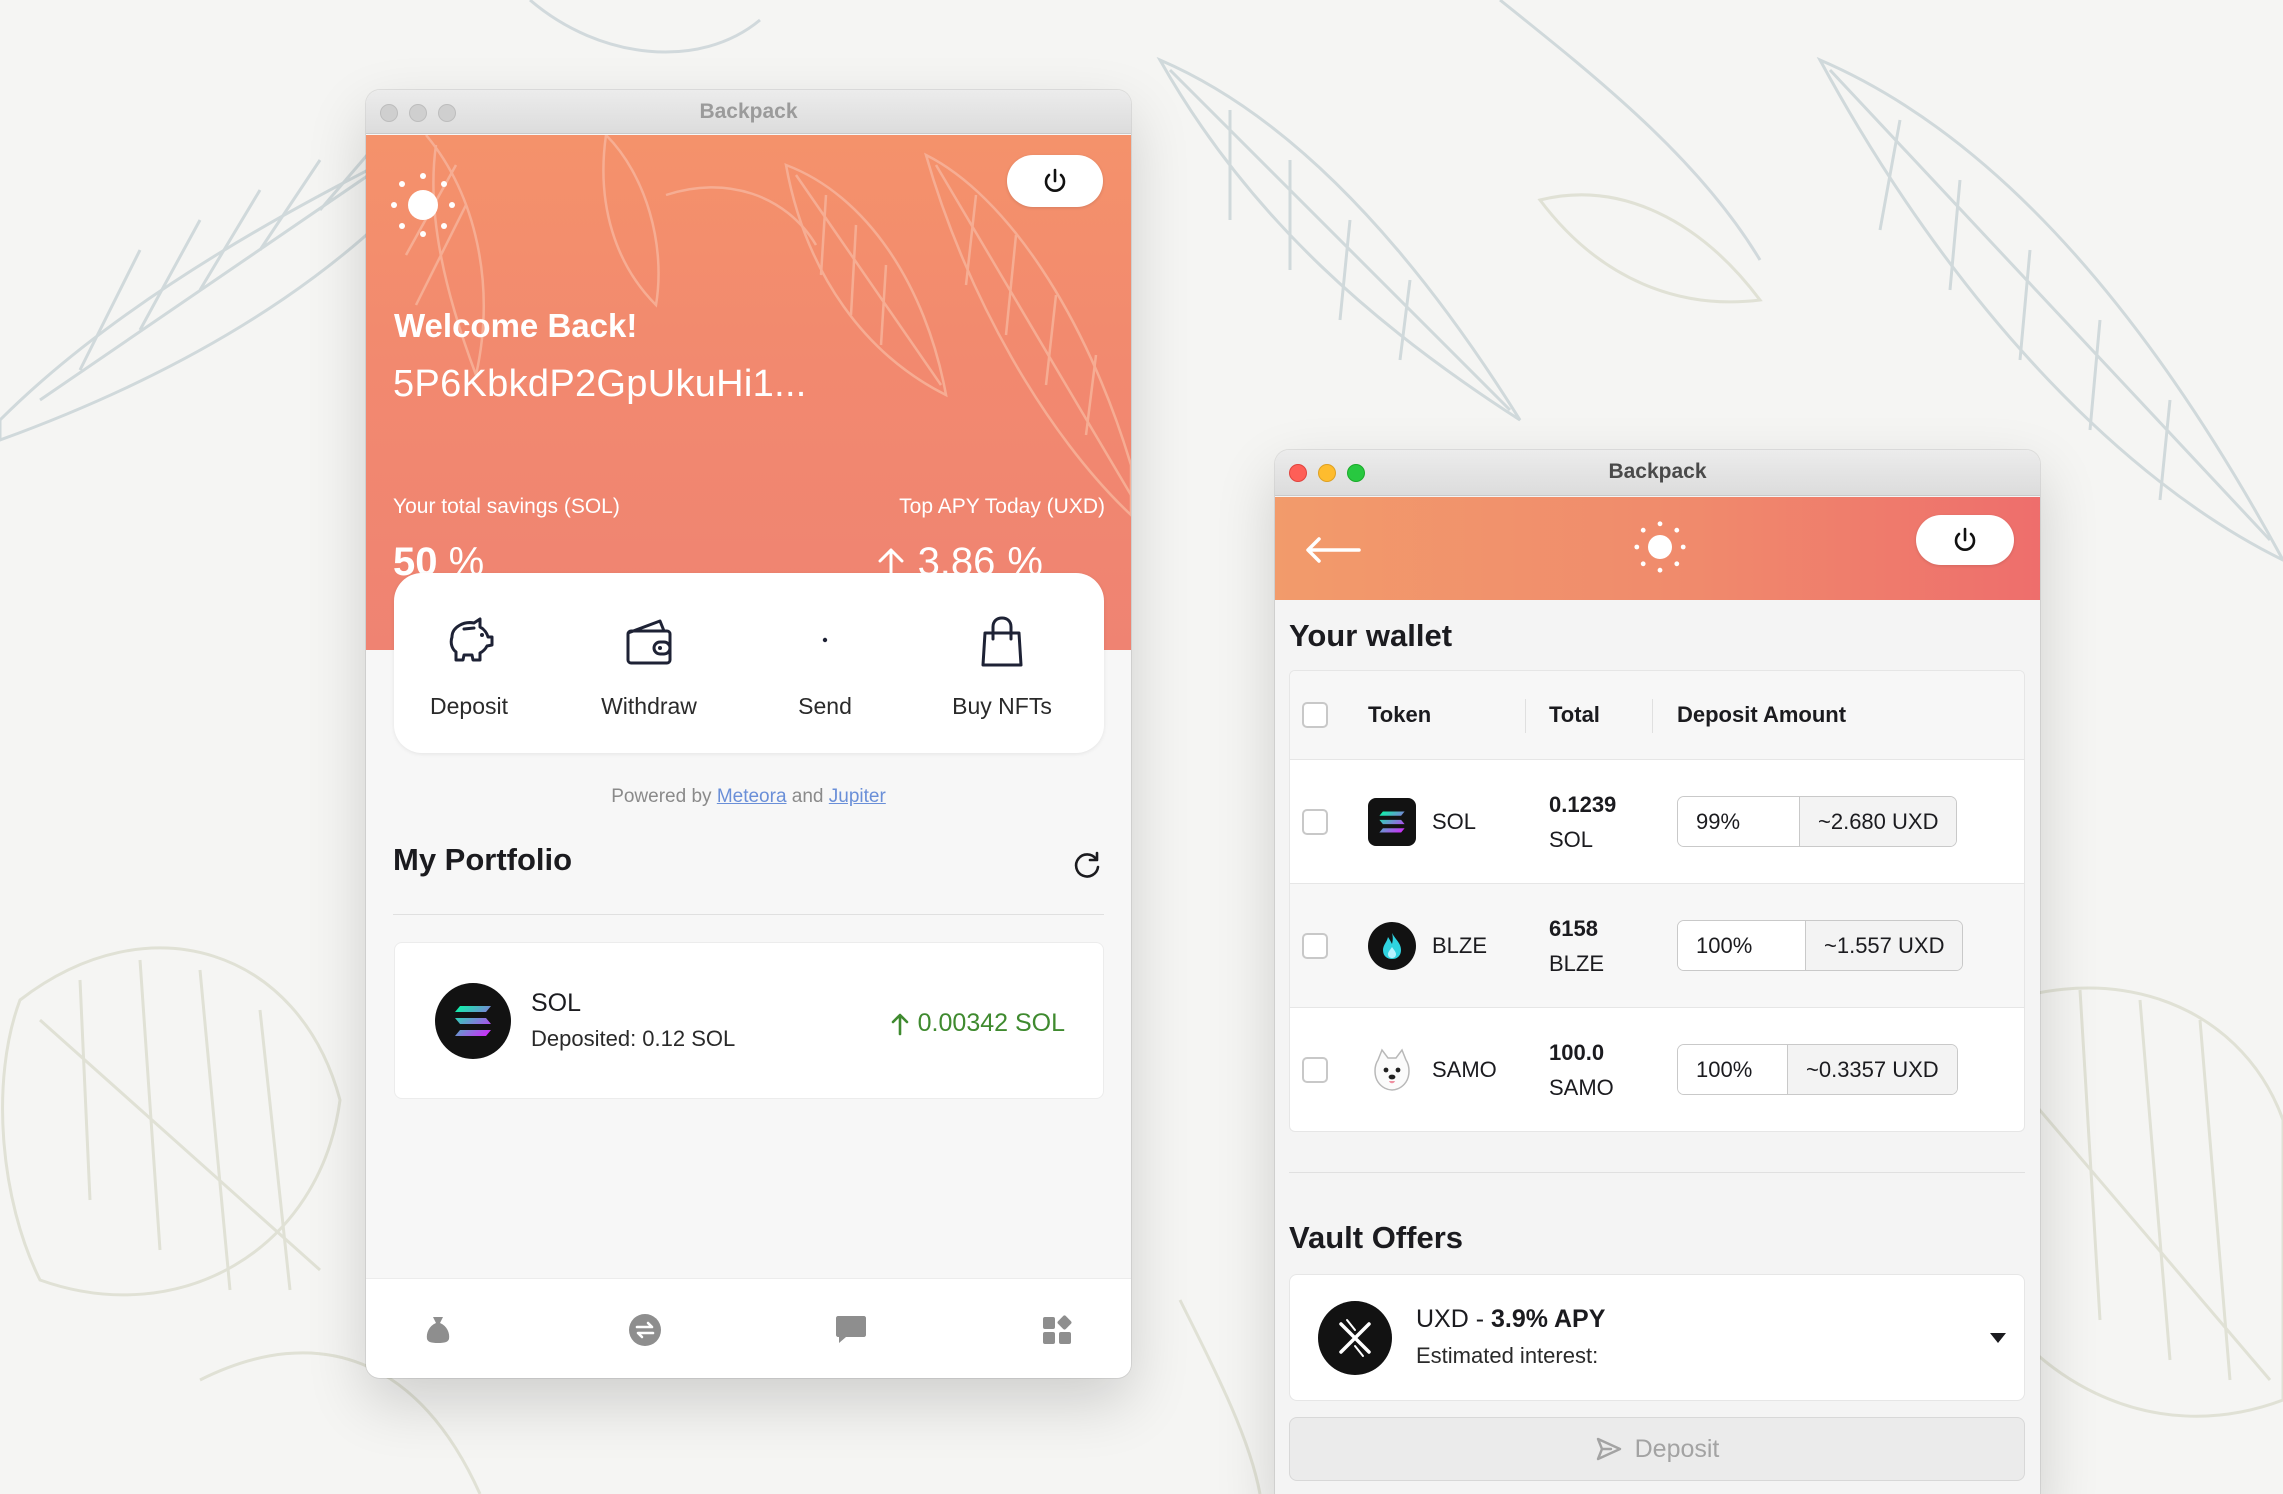  What do you see at coordinates (1657, 715) in the screenshot?
I see `table-header: Token Total Deposit Amount` at bounding box center [1657, 715].